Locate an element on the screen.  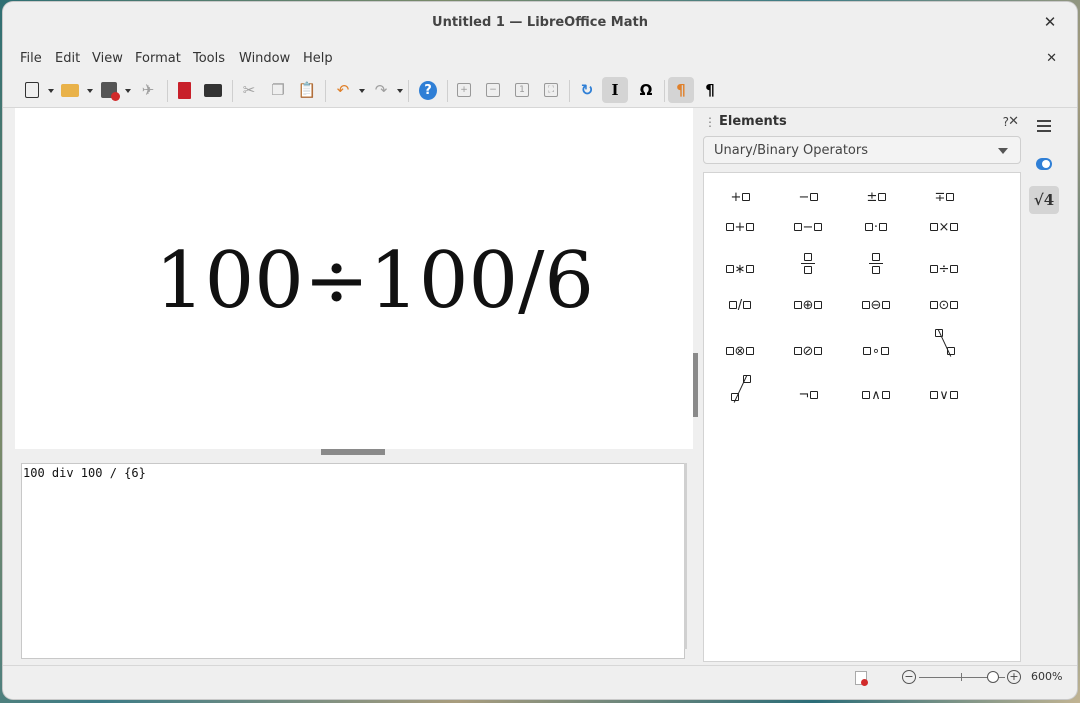
menu-file: File is located at coordinates (31, 58).